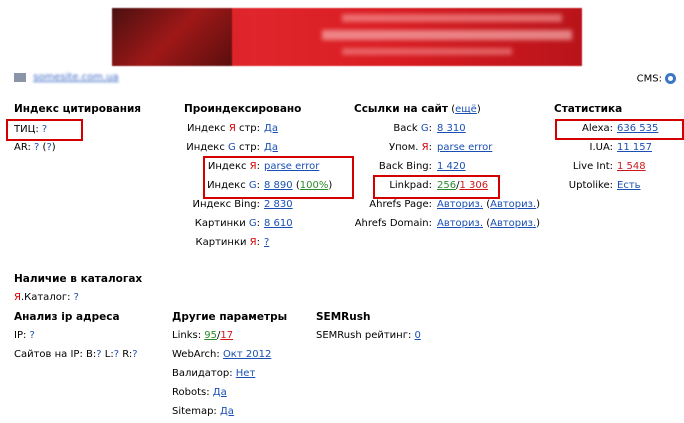 The width and height of the screenshot is (684, 423). I want to click on liveint-label: Live Int:, so click(592, 166).